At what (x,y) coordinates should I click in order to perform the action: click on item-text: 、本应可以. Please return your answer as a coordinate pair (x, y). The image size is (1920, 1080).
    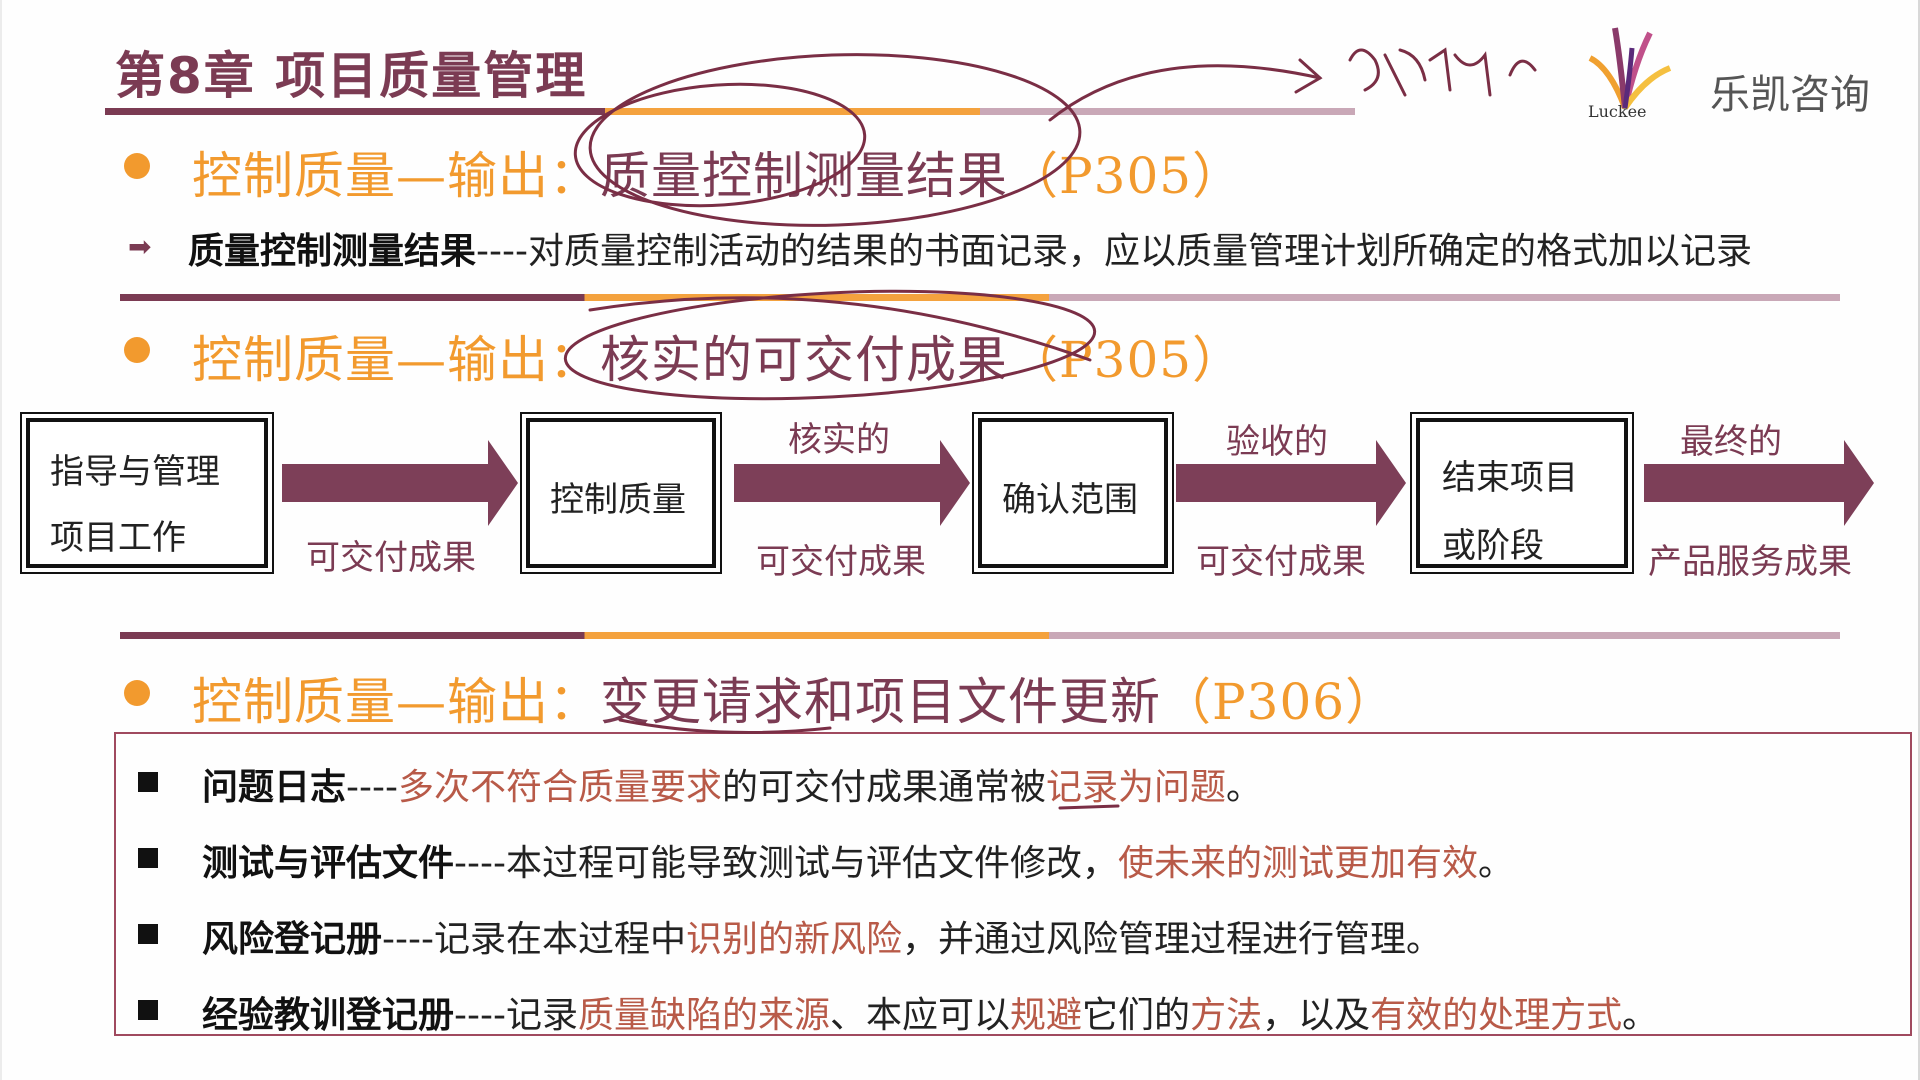
    Looking at the image, I should click on (920, 1015).